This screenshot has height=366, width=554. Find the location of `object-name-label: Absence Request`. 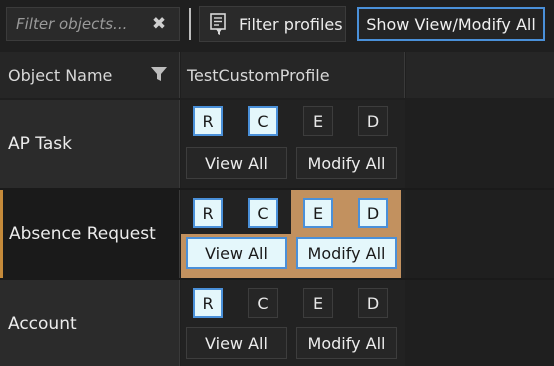

object-name-label: Absence Request is located at coordinates (82, 234).